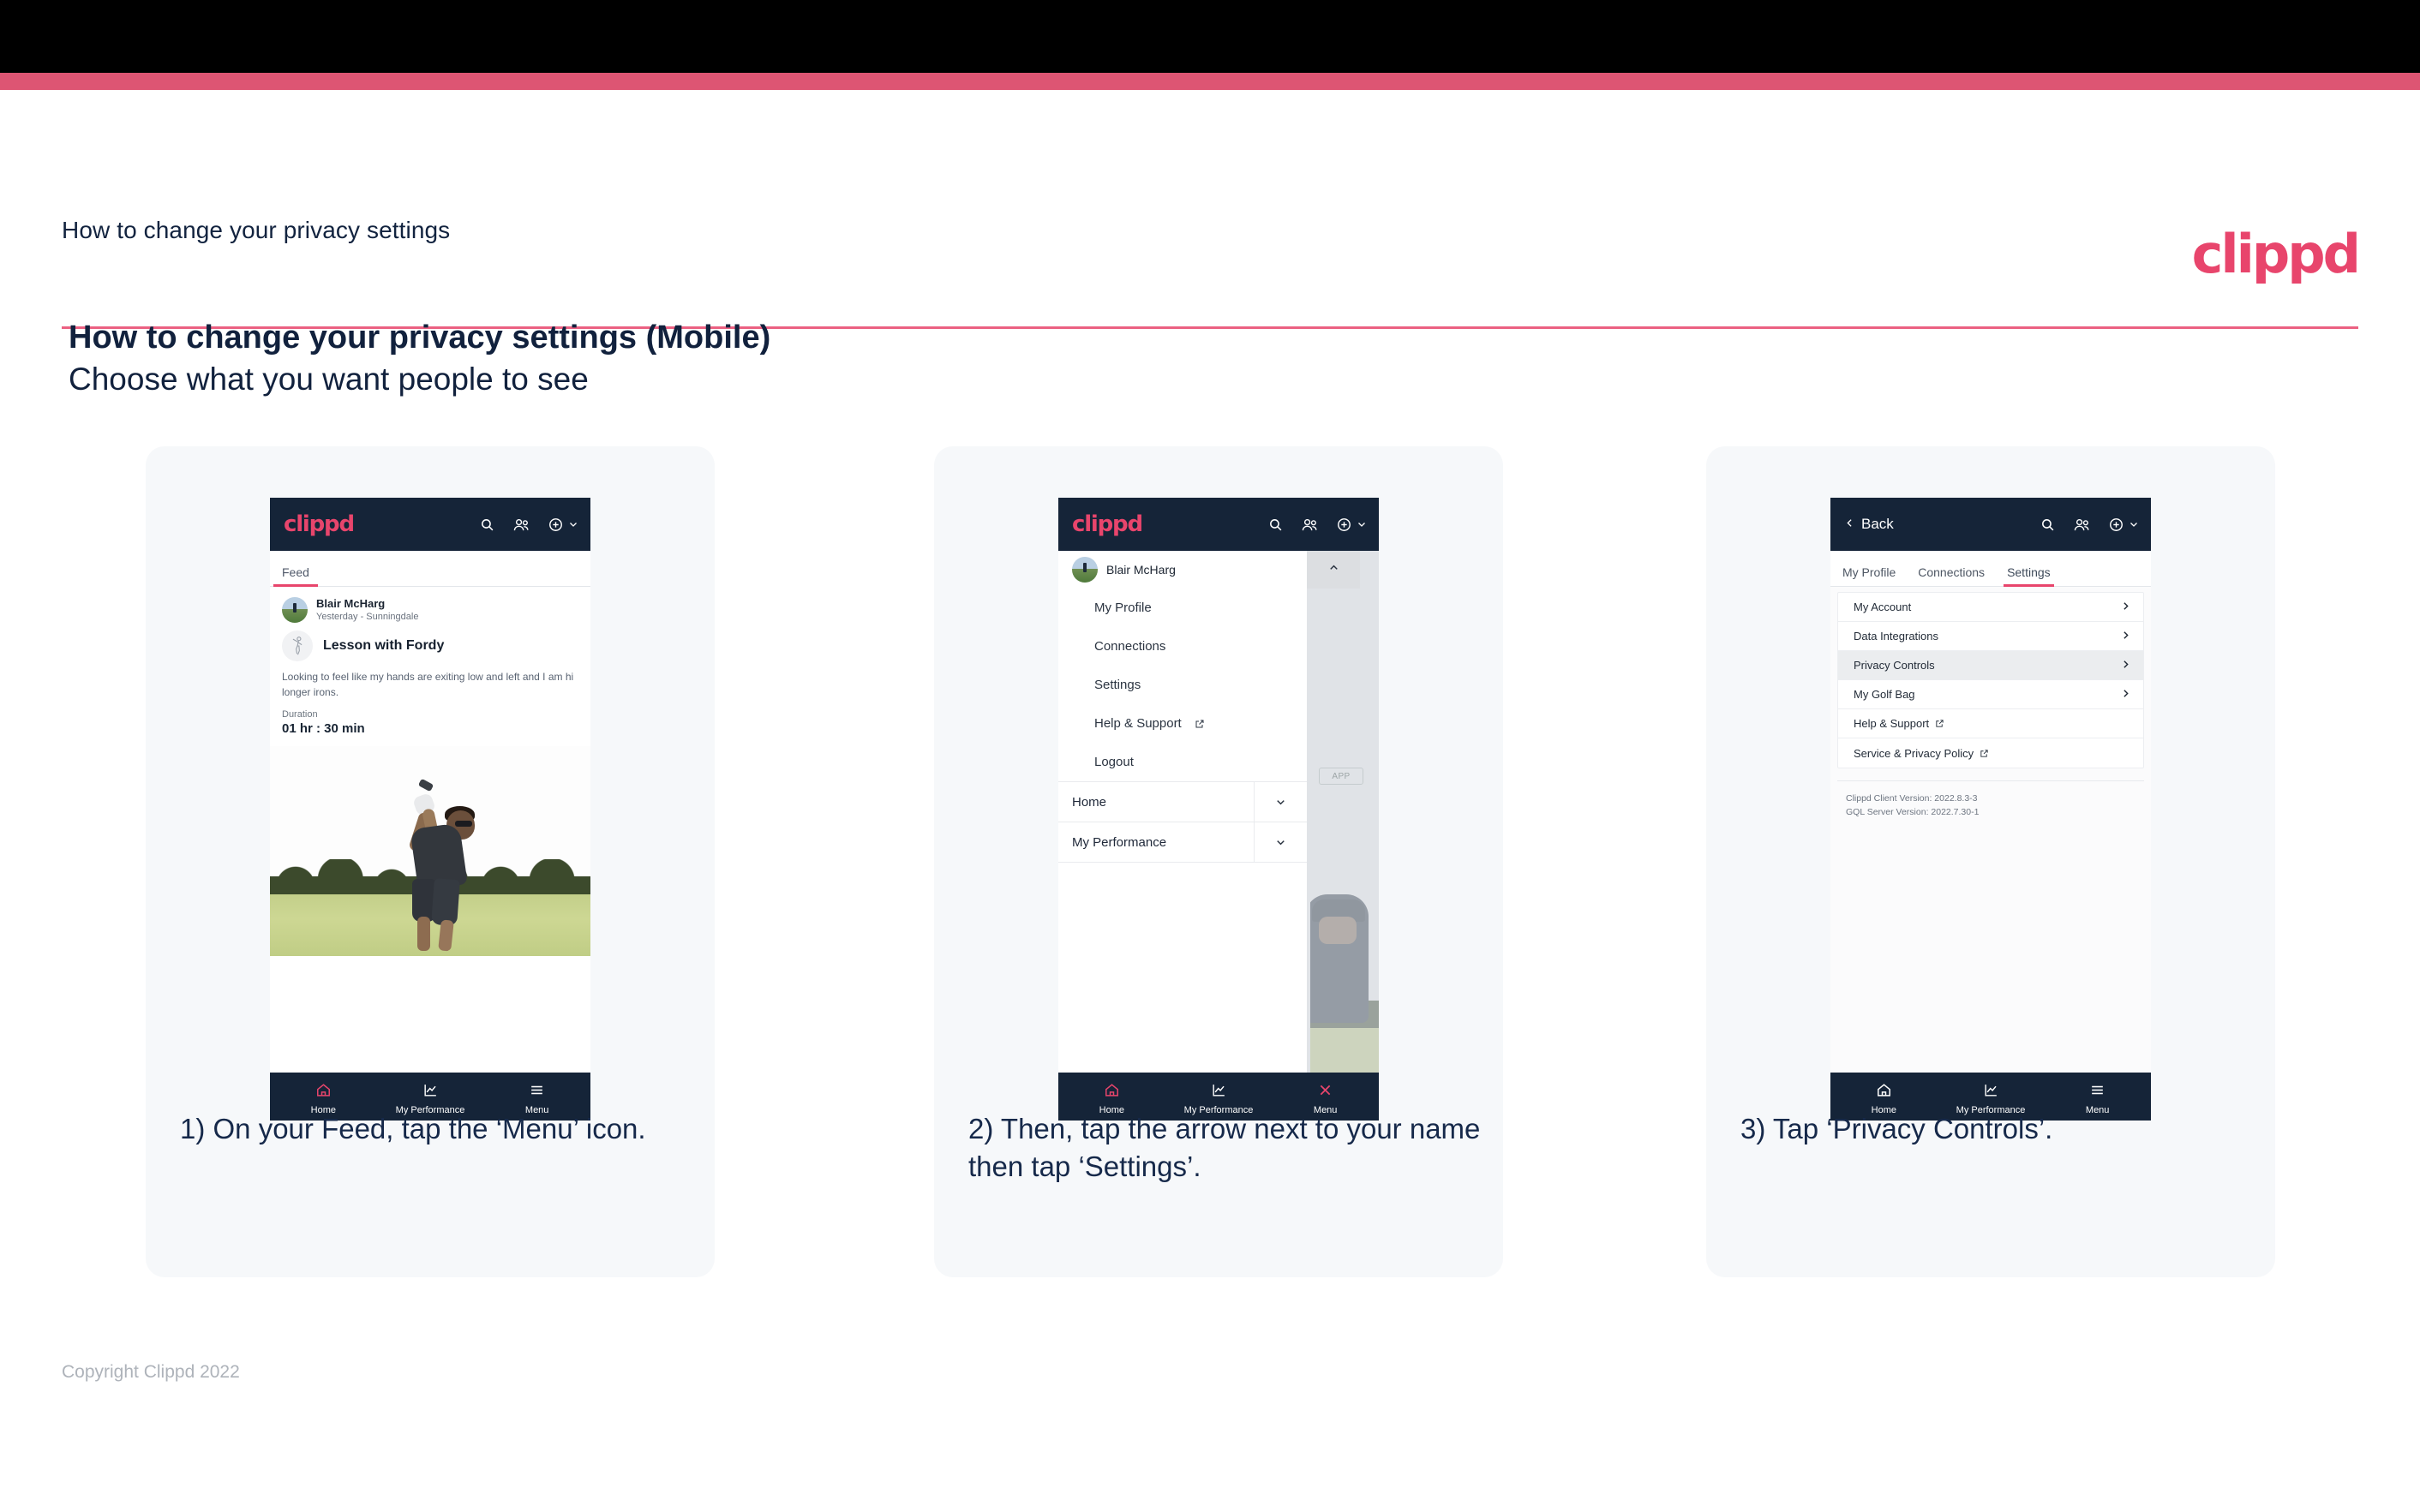 The width and height of the screenshot is (2420, 1512). I want to click on drawer-user-row: Blair McHarg, so click(1209, 570).